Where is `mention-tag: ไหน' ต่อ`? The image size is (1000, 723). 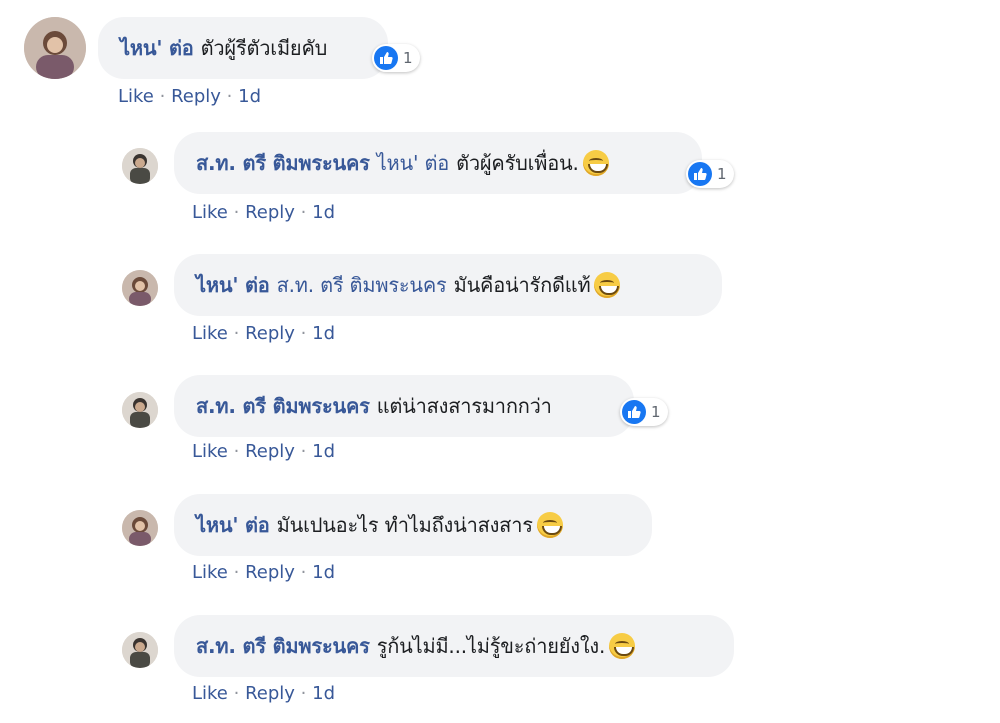
mention-tag: ไหน' ต่อ is located at coordinates (413, 163).